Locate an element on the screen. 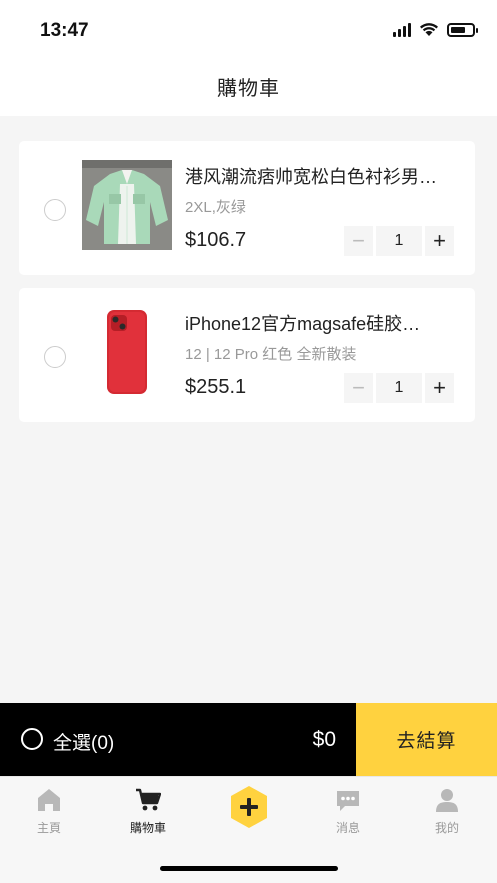 The width and height of the screenshot is (497, 883). message-icon is located at coordinates (348, 801).